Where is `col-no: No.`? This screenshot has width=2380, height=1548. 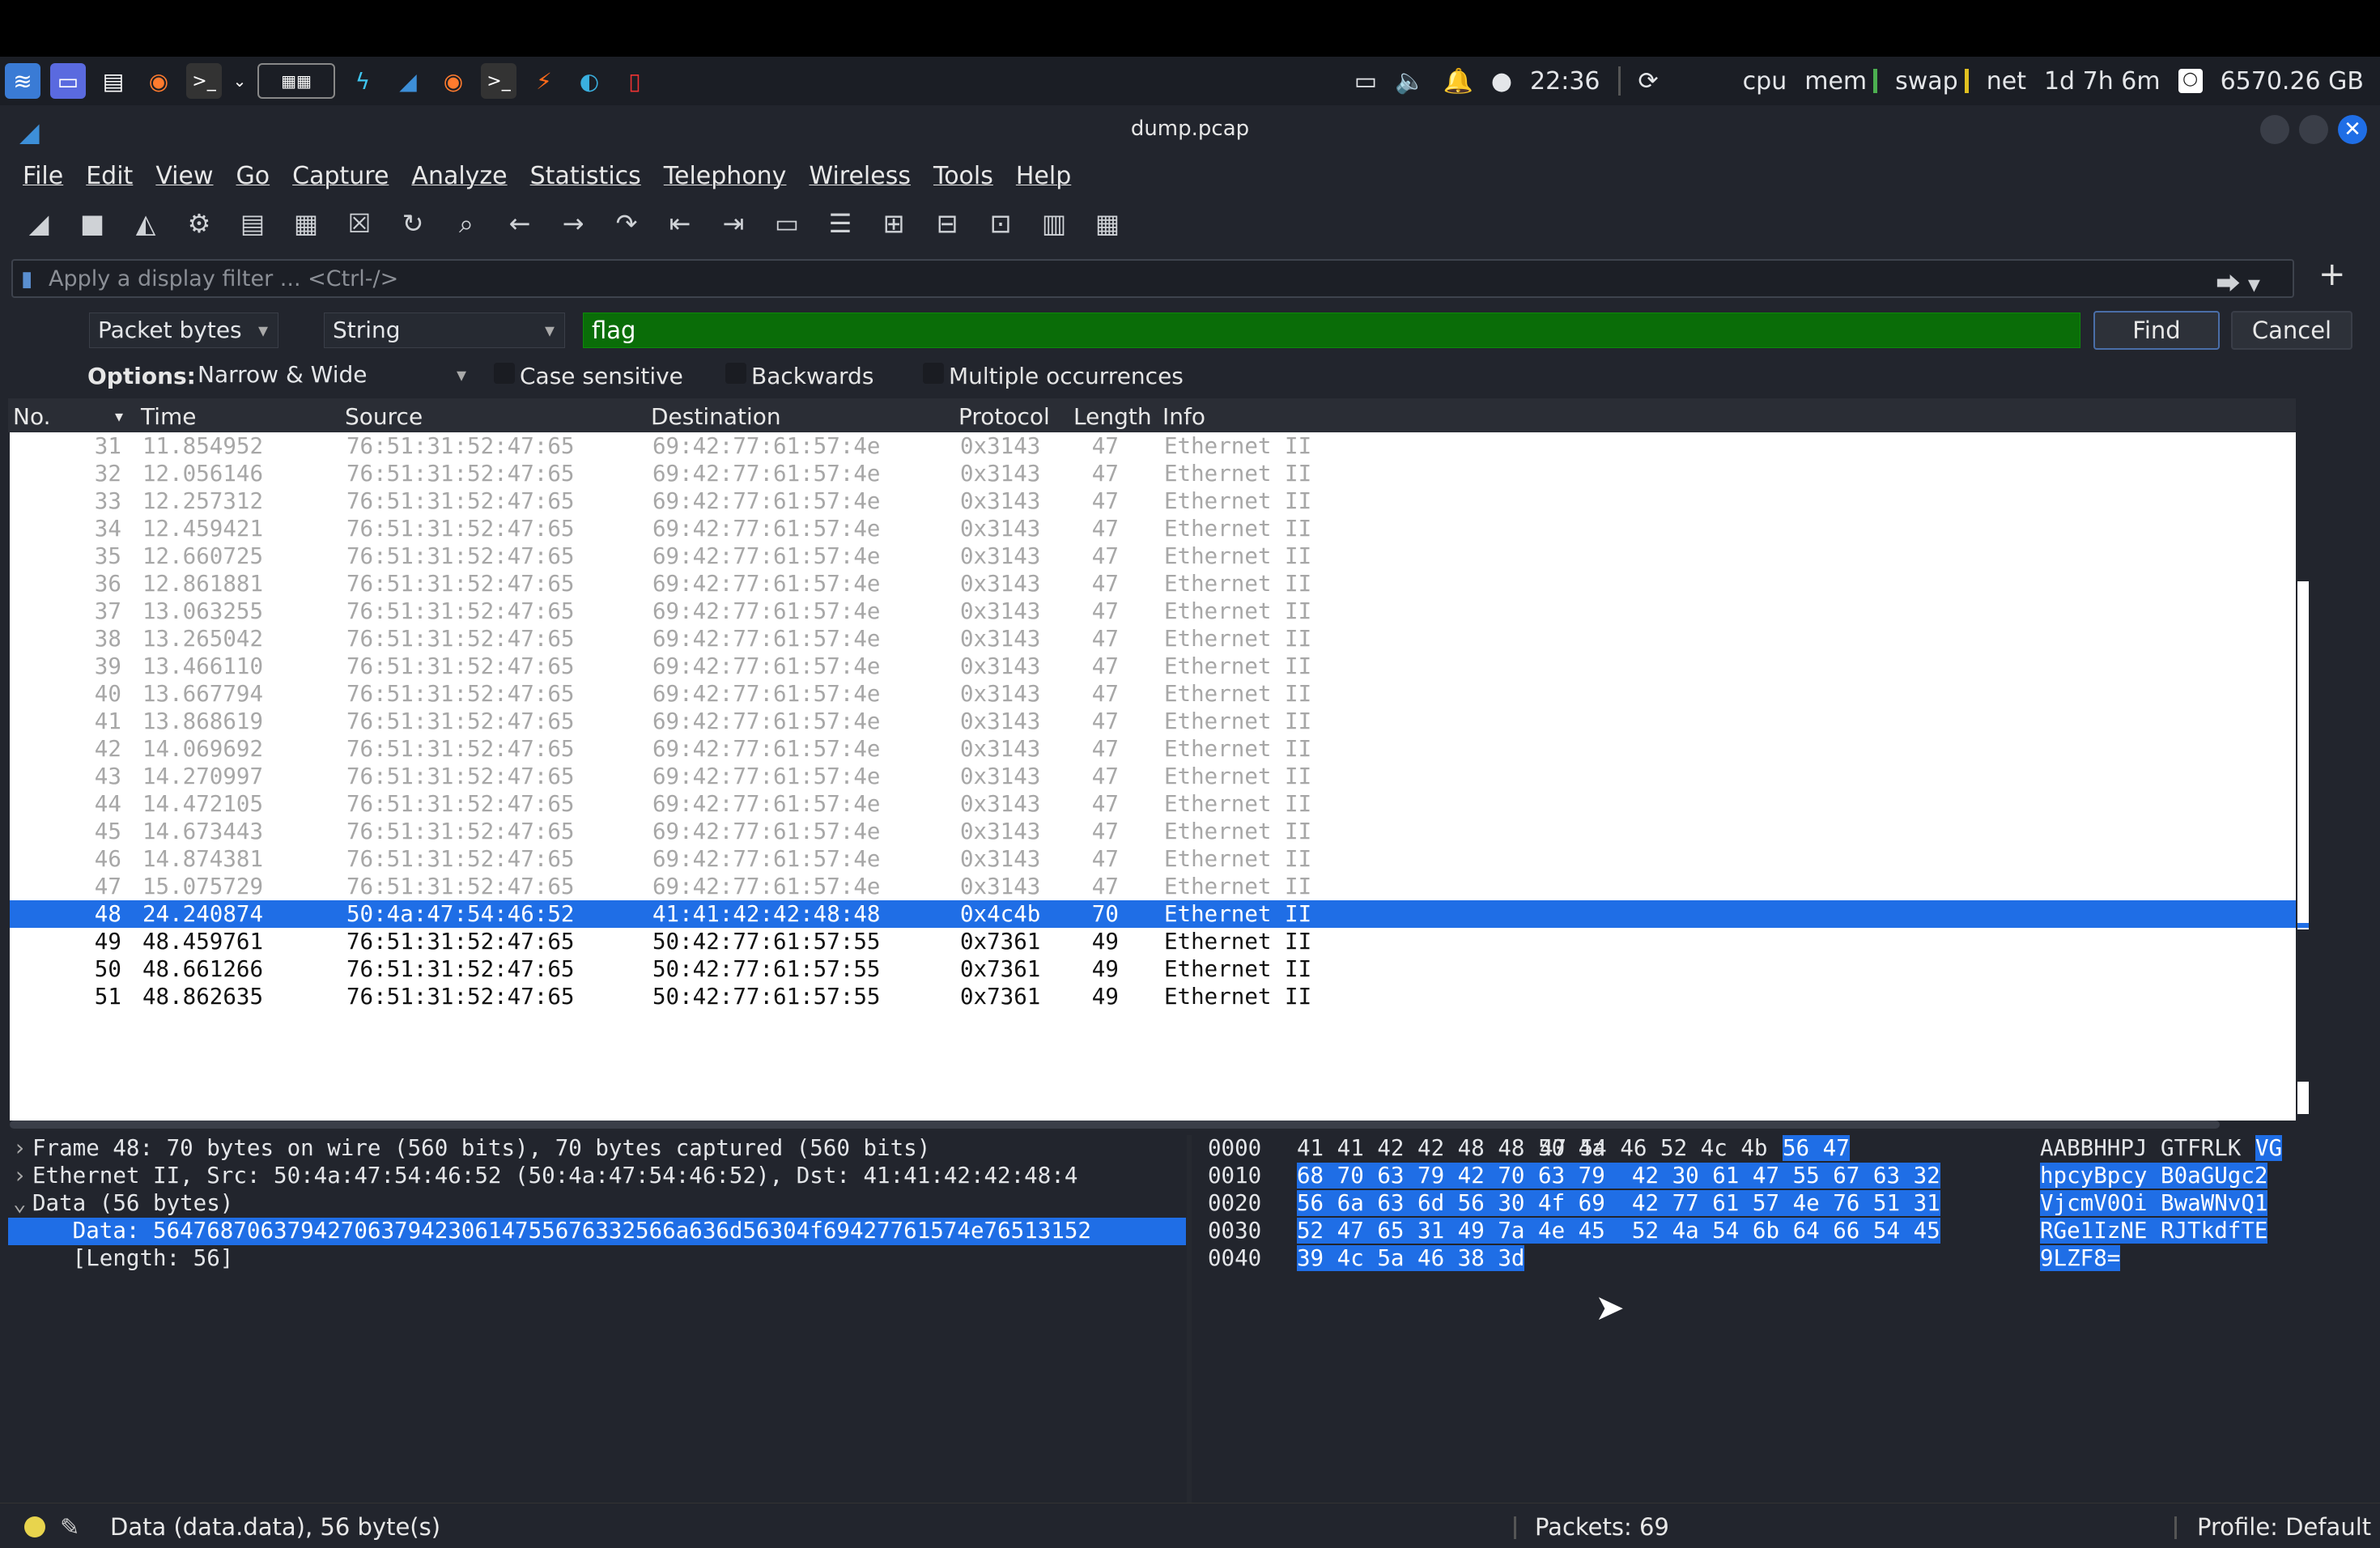 col-no: No. is located at coordinates (32, 416).